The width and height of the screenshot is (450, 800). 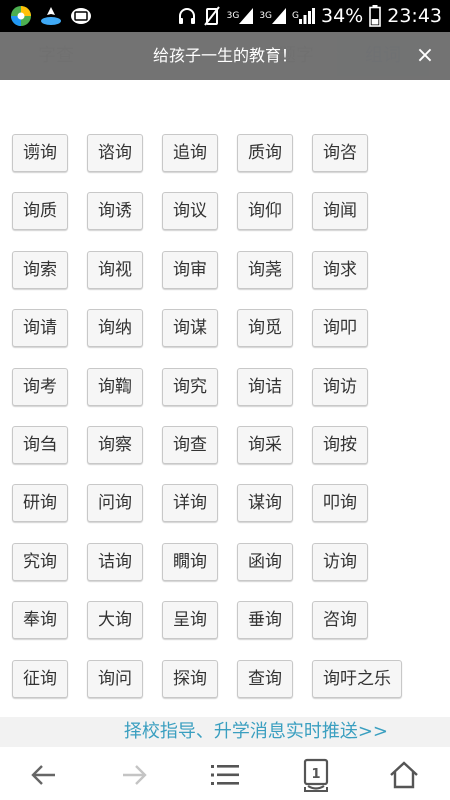 What do you see at coordinates (340, 270) in the screenshot?
I see `word-button: 询求` at bounding box center [340, 270].